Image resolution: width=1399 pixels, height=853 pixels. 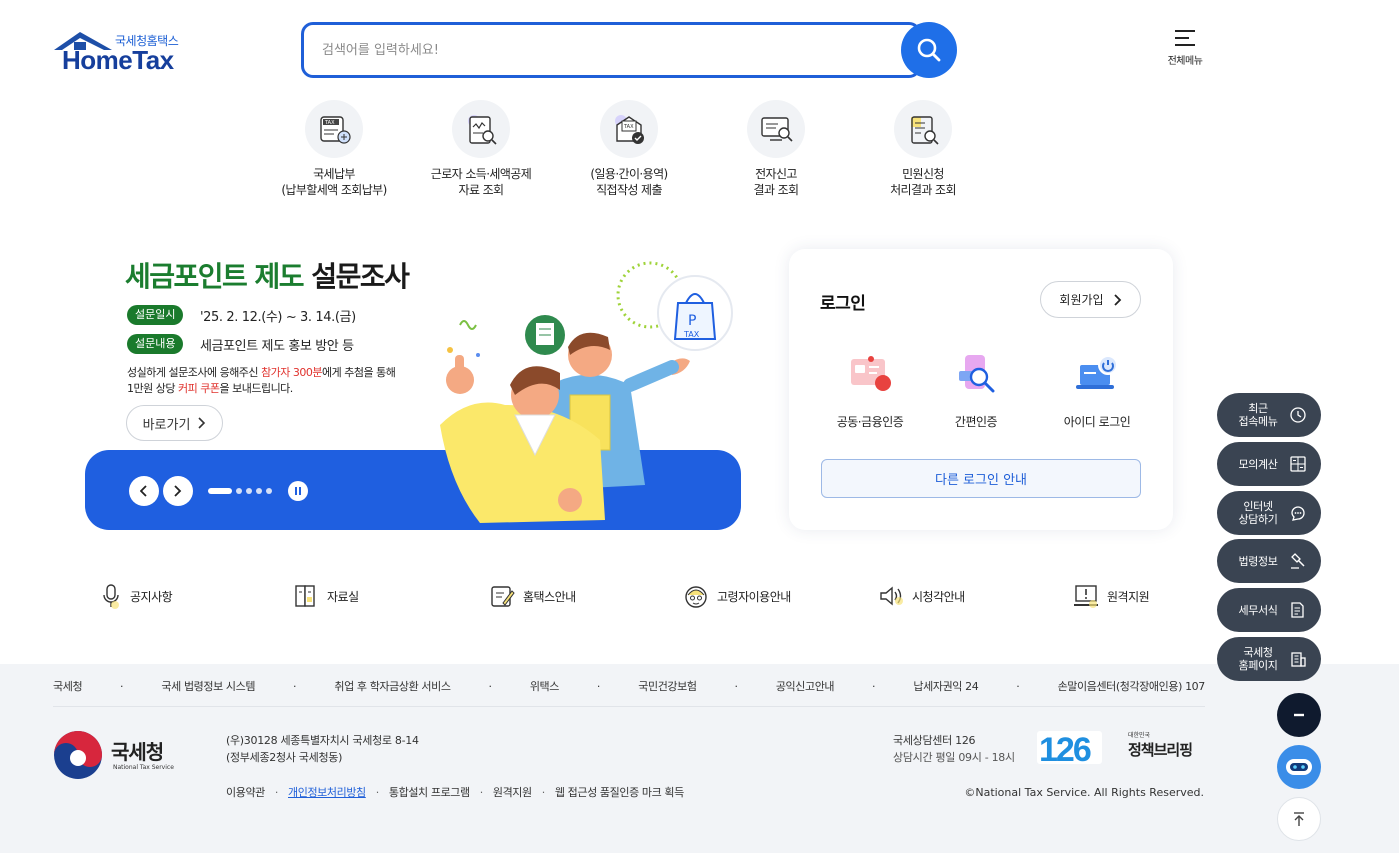 What do you see at coordinates (737, 596) in the screenshot?
I see `link-senior-guide: 고령자이용안내` at bounding box center [737, 596].